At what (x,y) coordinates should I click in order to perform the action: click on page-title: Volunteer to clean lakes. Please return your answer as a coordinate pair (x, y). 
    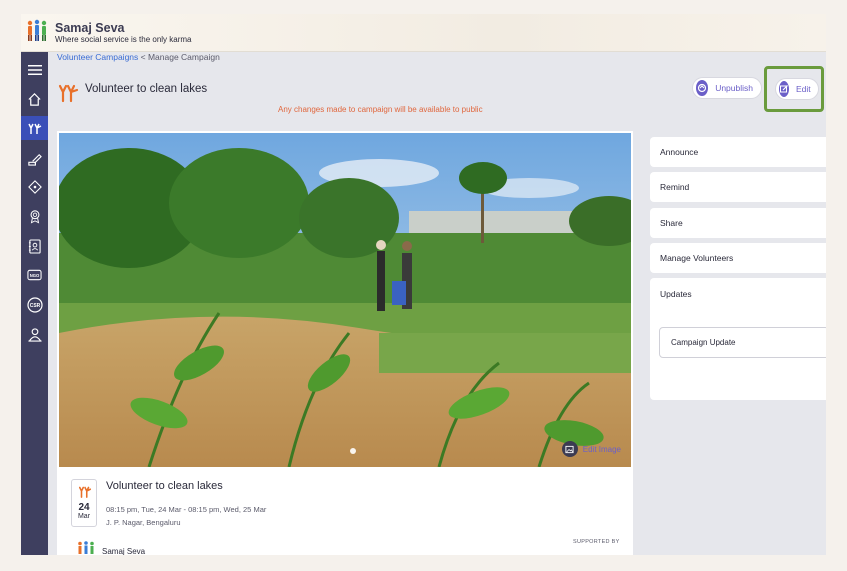
    Looking at the image, I should click on (146, 89).